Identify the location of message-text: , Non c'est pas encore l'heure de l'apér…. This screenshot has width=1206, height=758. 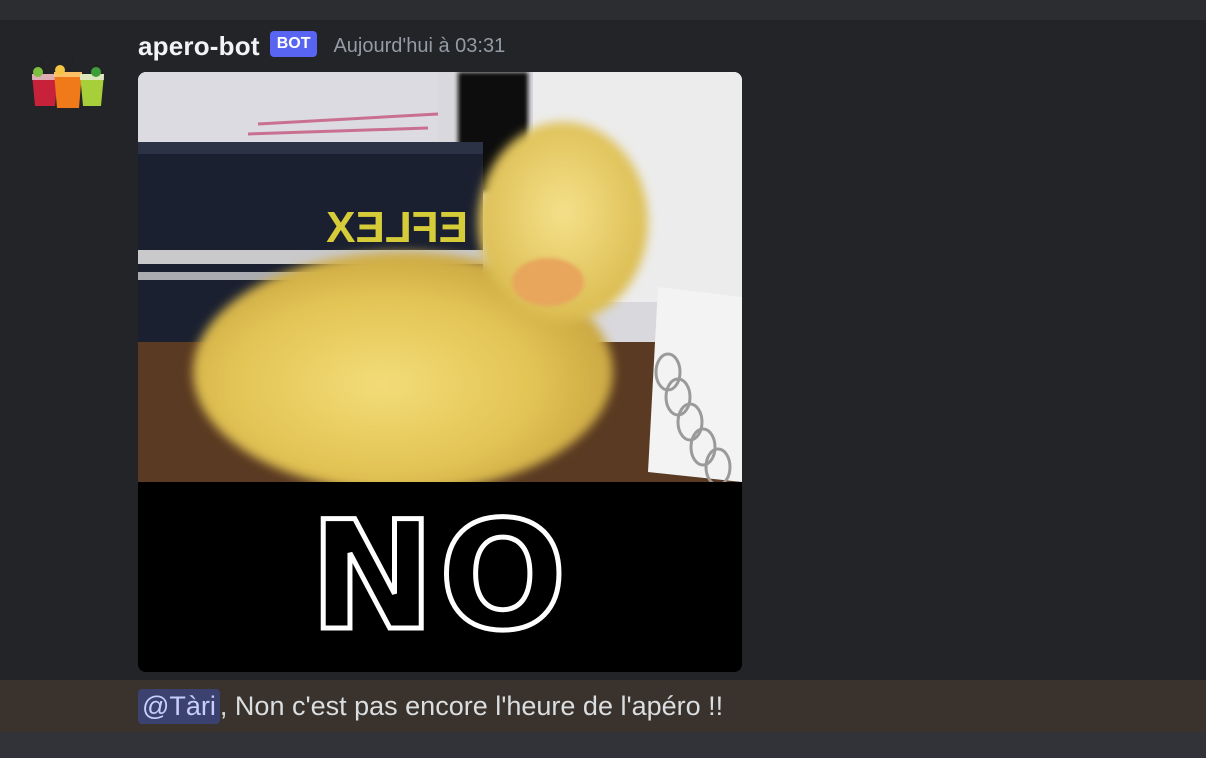
(471, 705).